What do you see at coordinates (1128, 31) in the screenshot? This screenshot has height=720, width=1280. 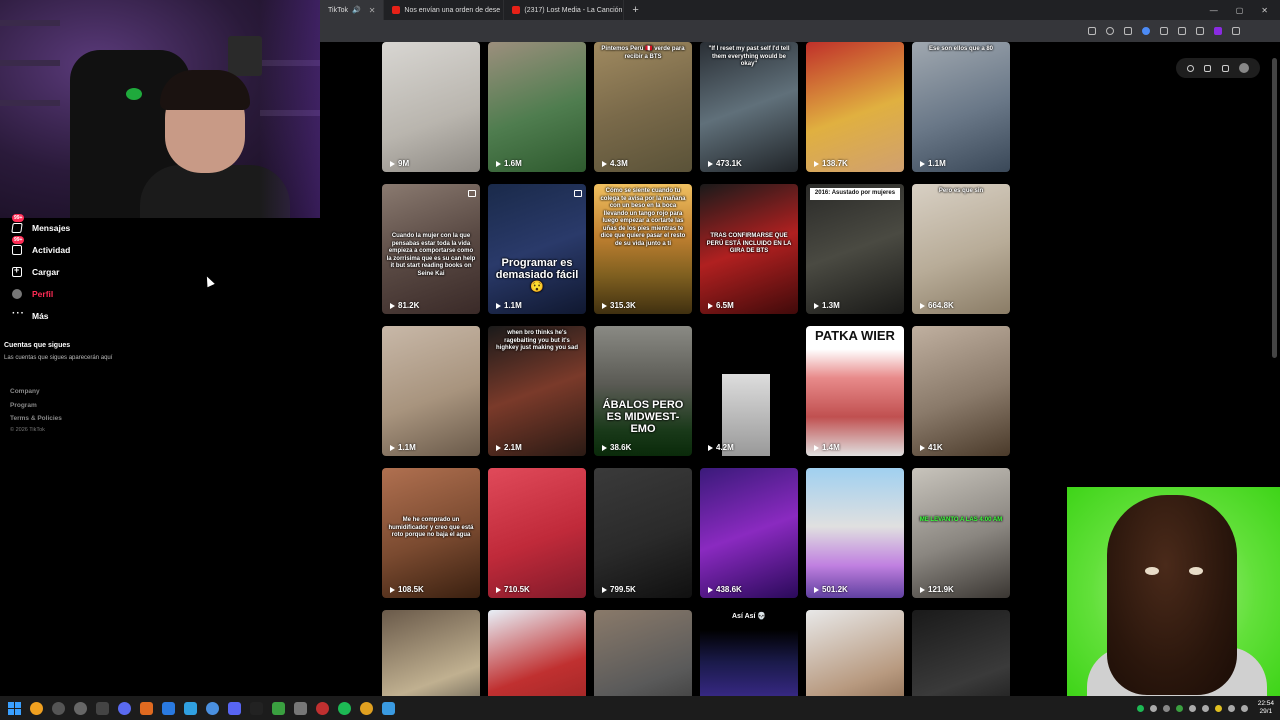 I see `extension-key-icon` at bounding box center [1128, 31].